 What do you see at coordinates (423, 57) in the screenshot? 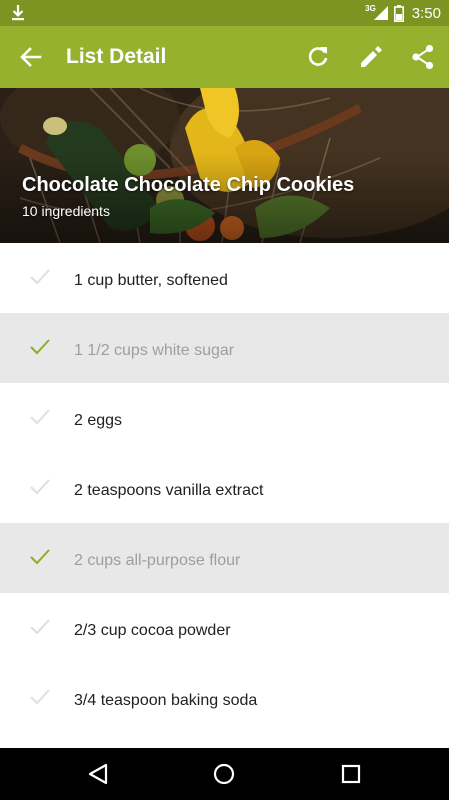
I see `share-icon` at bounding box center [423, 57].